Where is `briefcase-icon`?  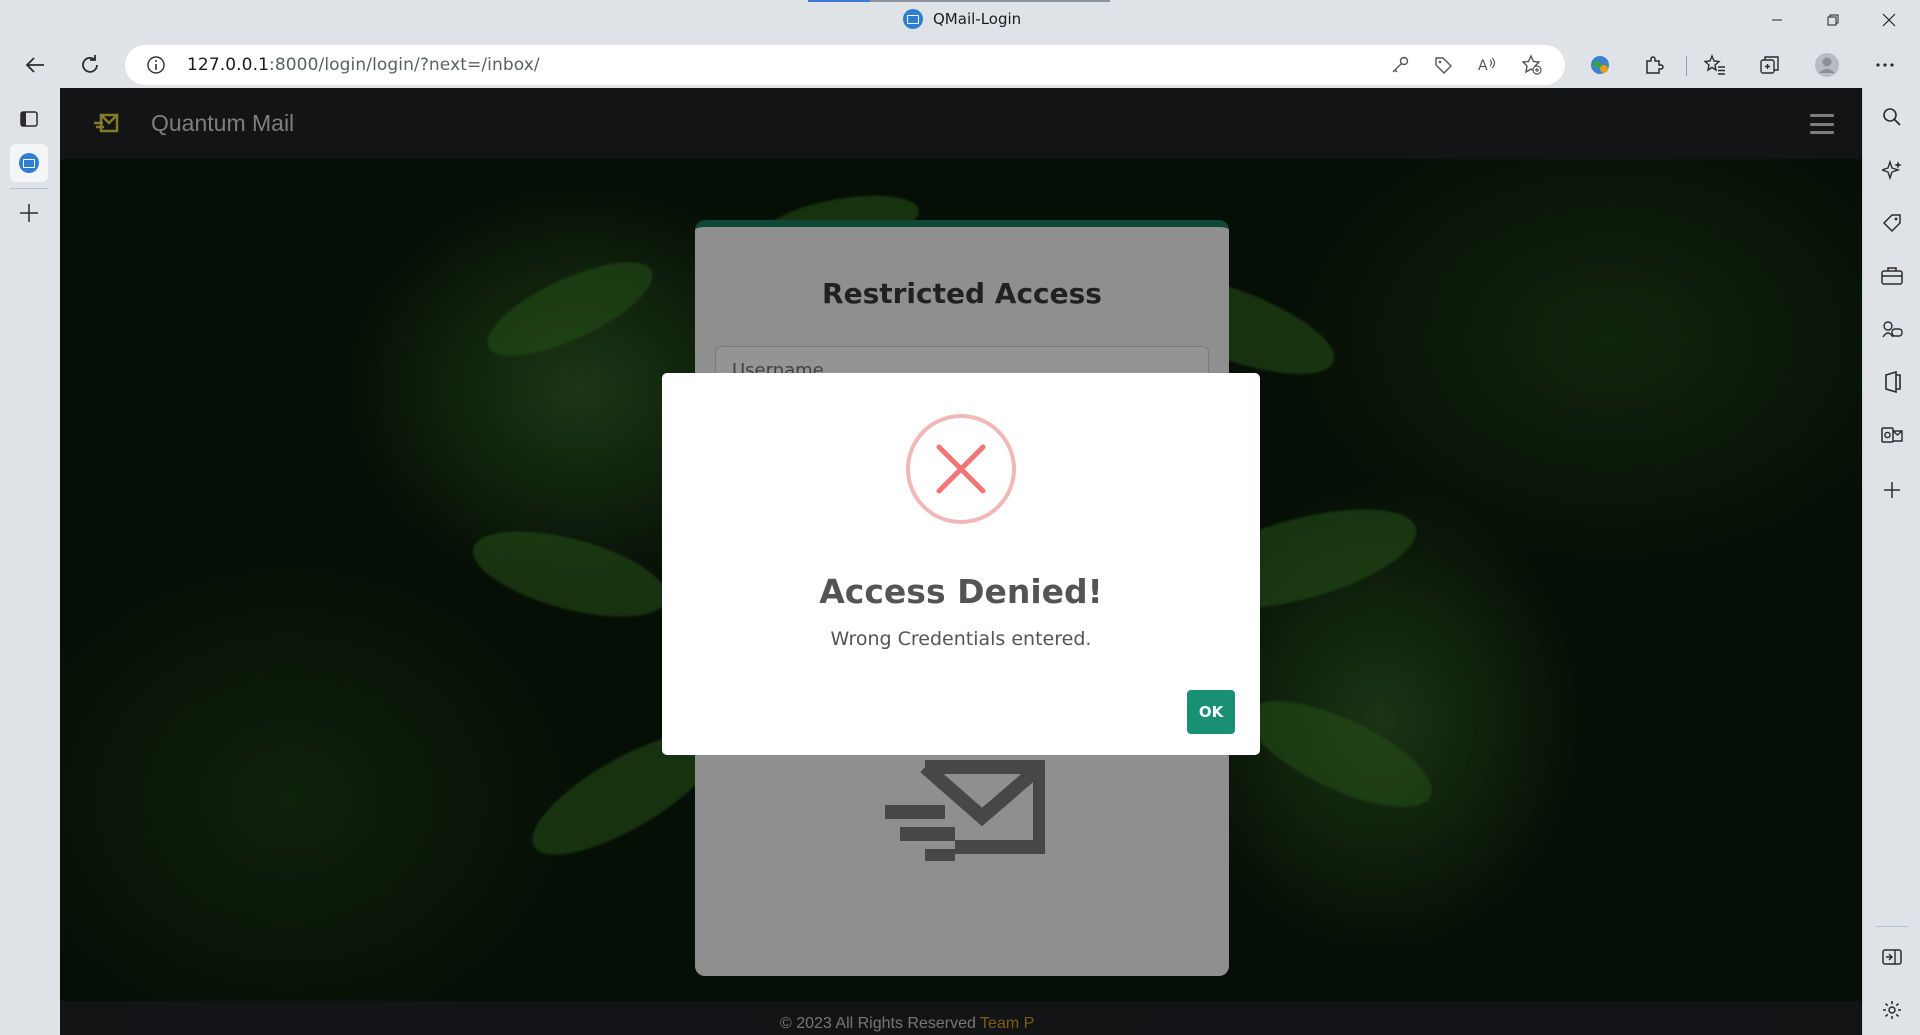 briefcase-icon is located at coordinates (1892, 276).